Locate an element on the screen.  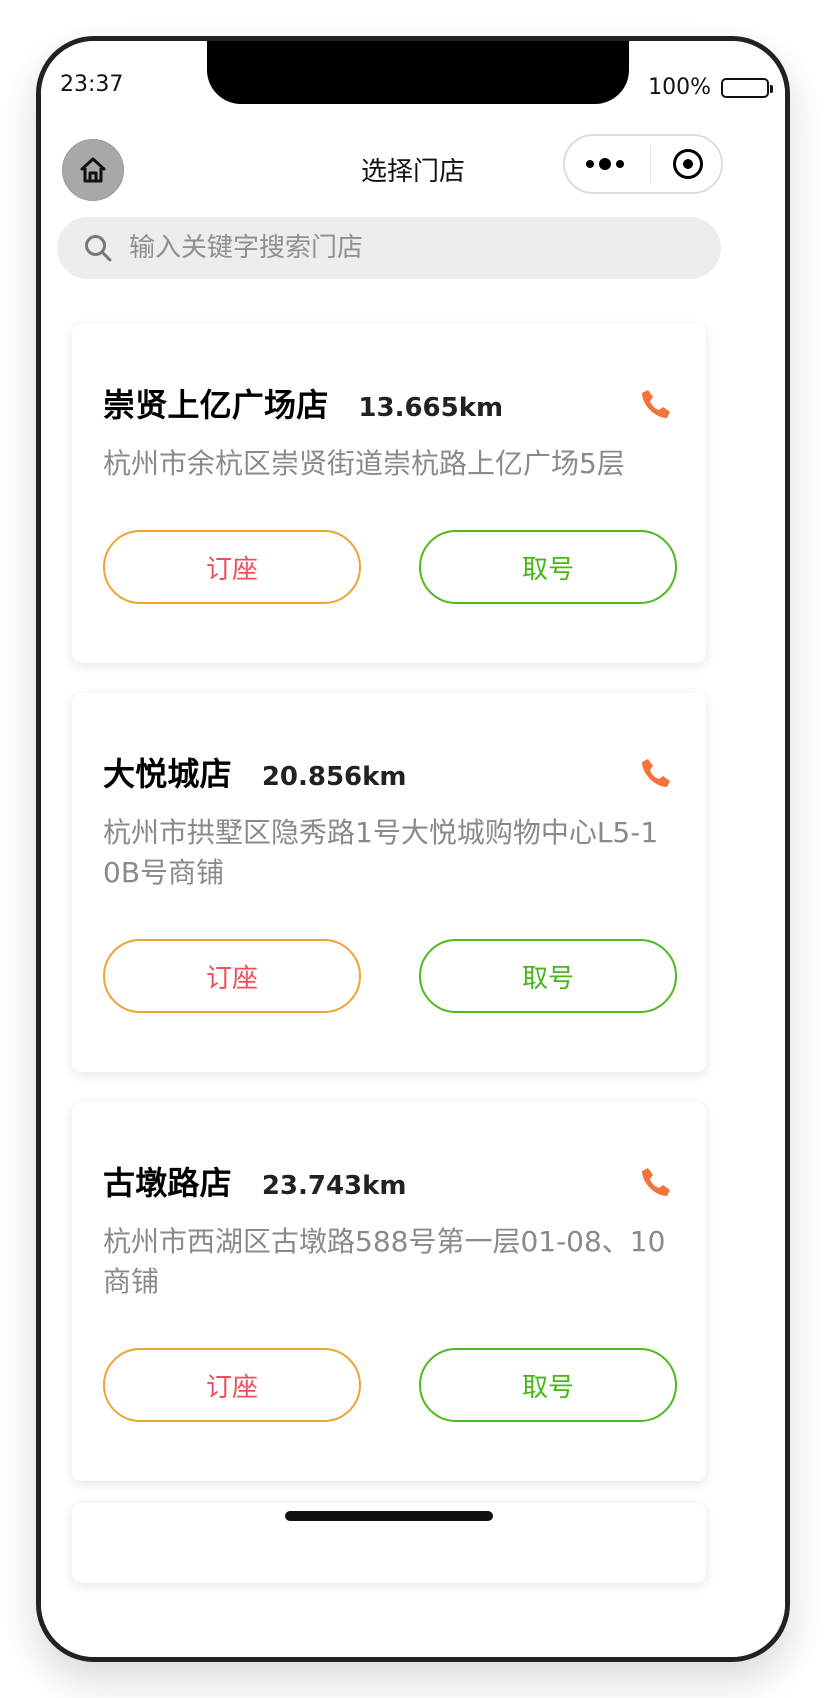
capsule-divider is located at coordinates (650, 164).